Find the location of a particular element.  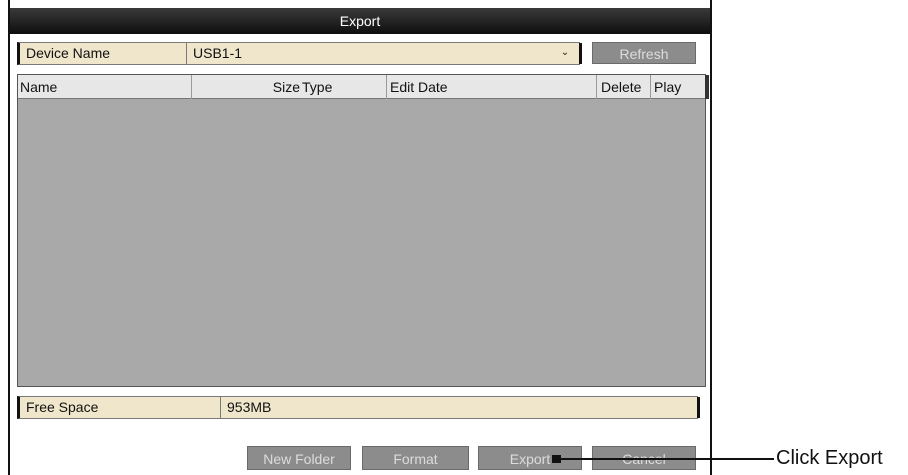

callout-label: Click Export is located at coordinates (829, 458).